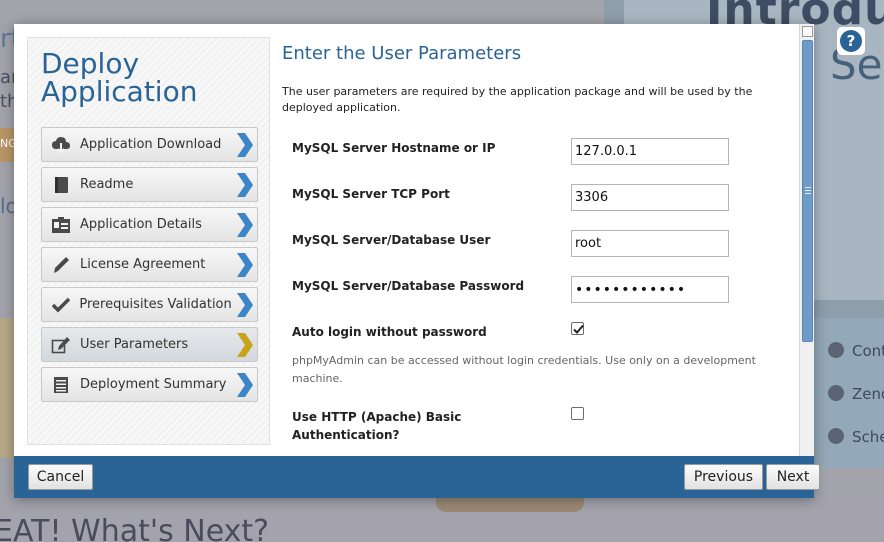 The width and height of the screenshot is (884, 542). I want to click on background-right-item-label: Zend, so click(868, 394).